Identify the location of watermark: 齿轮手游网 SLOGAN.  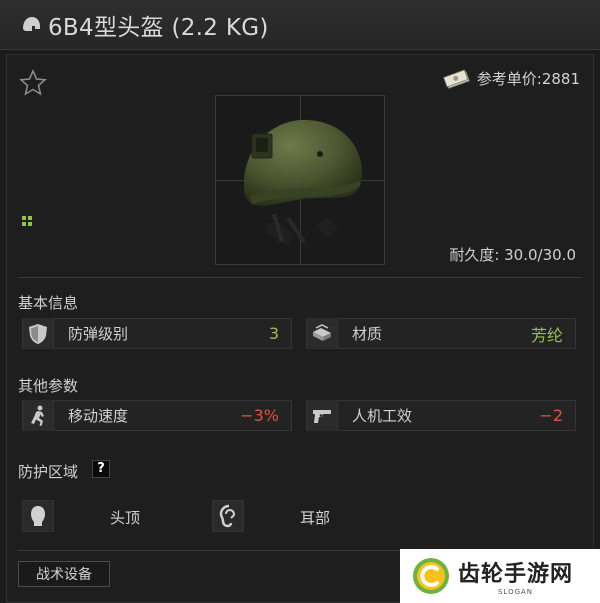
(500, 576).